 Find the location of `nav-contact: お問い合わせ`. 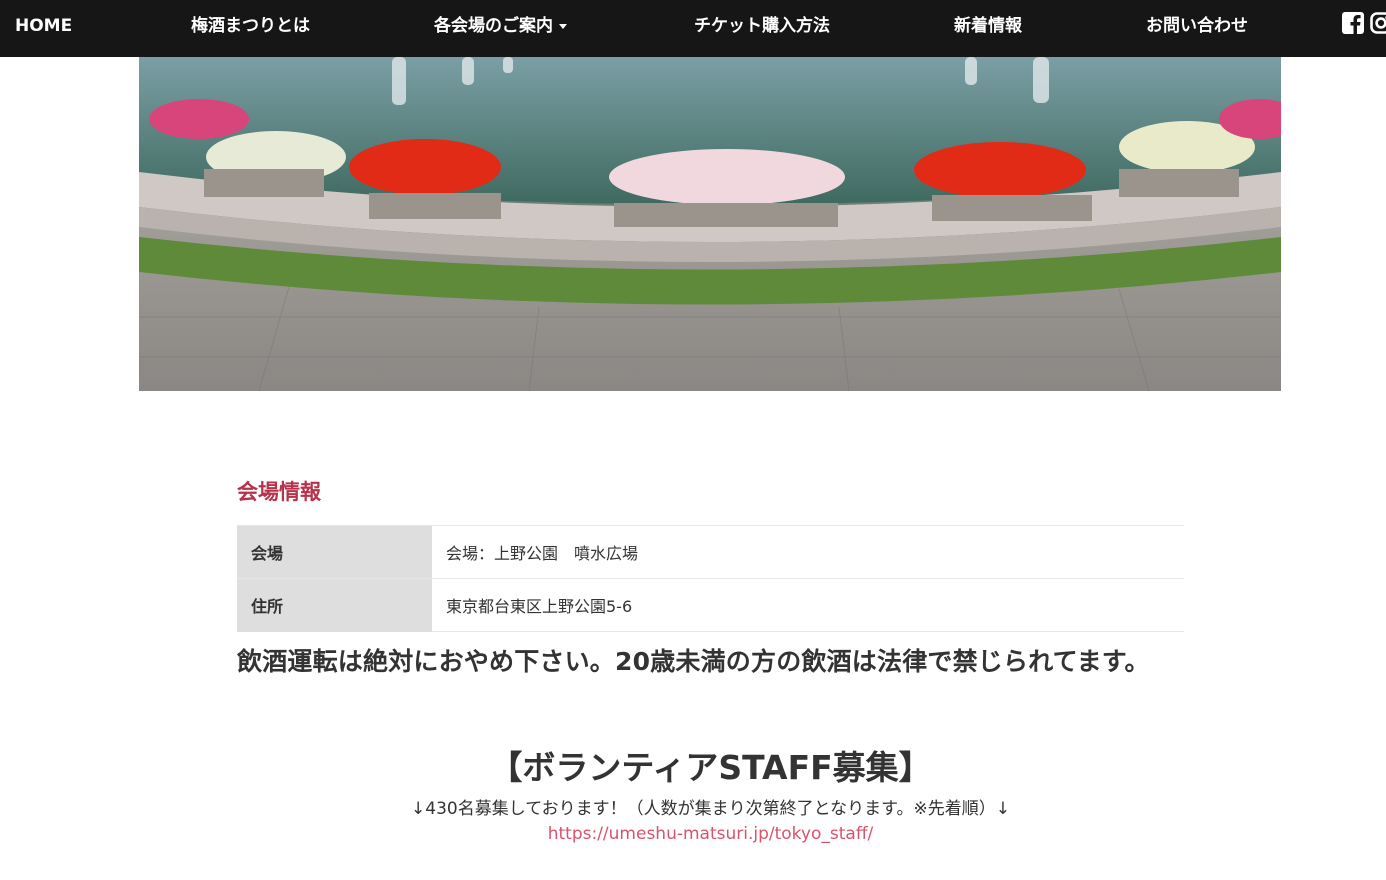

nav-contact: お問い合わせ is located at coordinates (1197, 26).